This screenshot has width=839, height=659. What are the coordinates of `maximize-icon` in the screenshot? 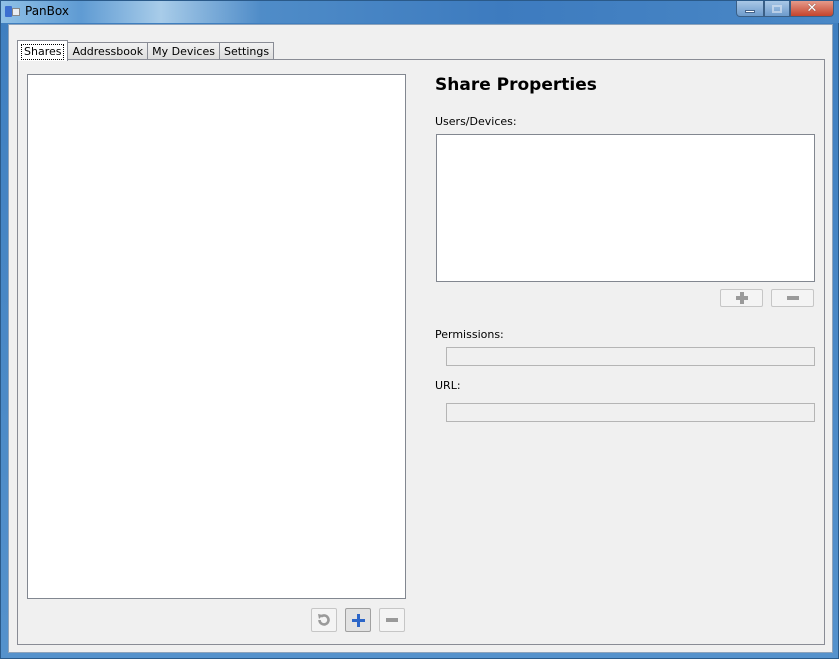 It's located at (777, 8).